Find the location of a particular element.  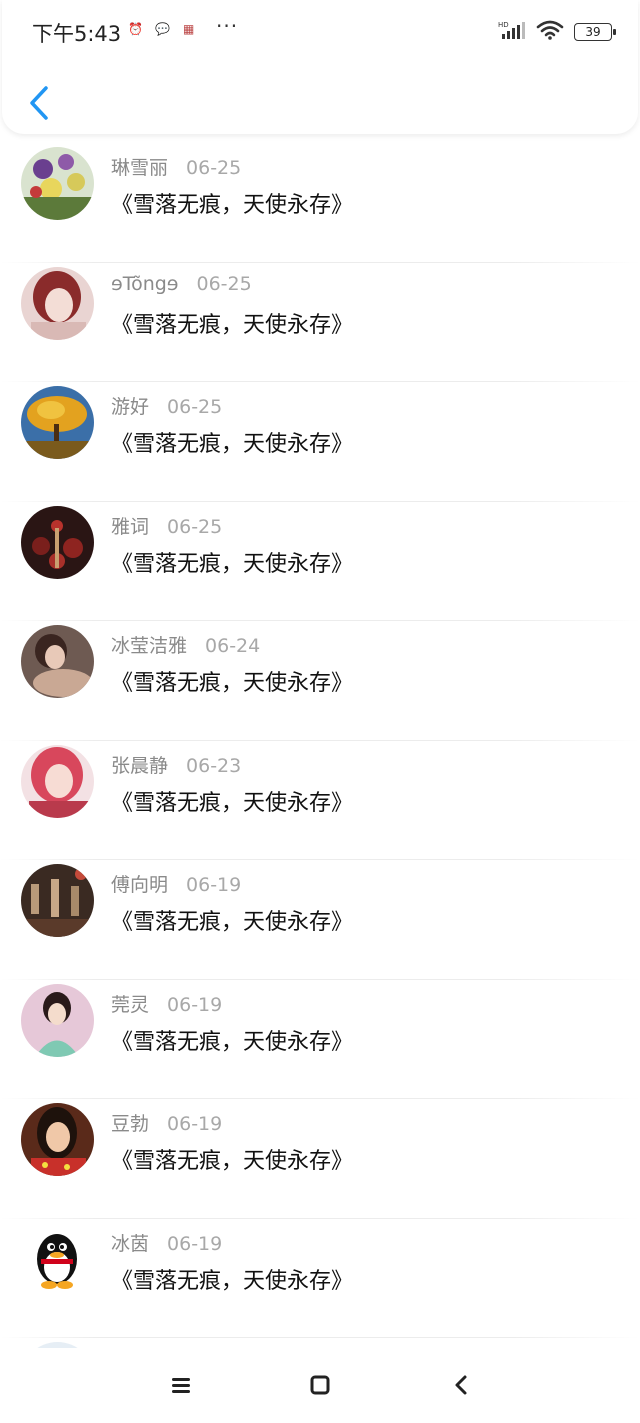

comment-row: 傅向明 06-19 《雪落无痕，天使永存》 is located at coordinates (320, 920).